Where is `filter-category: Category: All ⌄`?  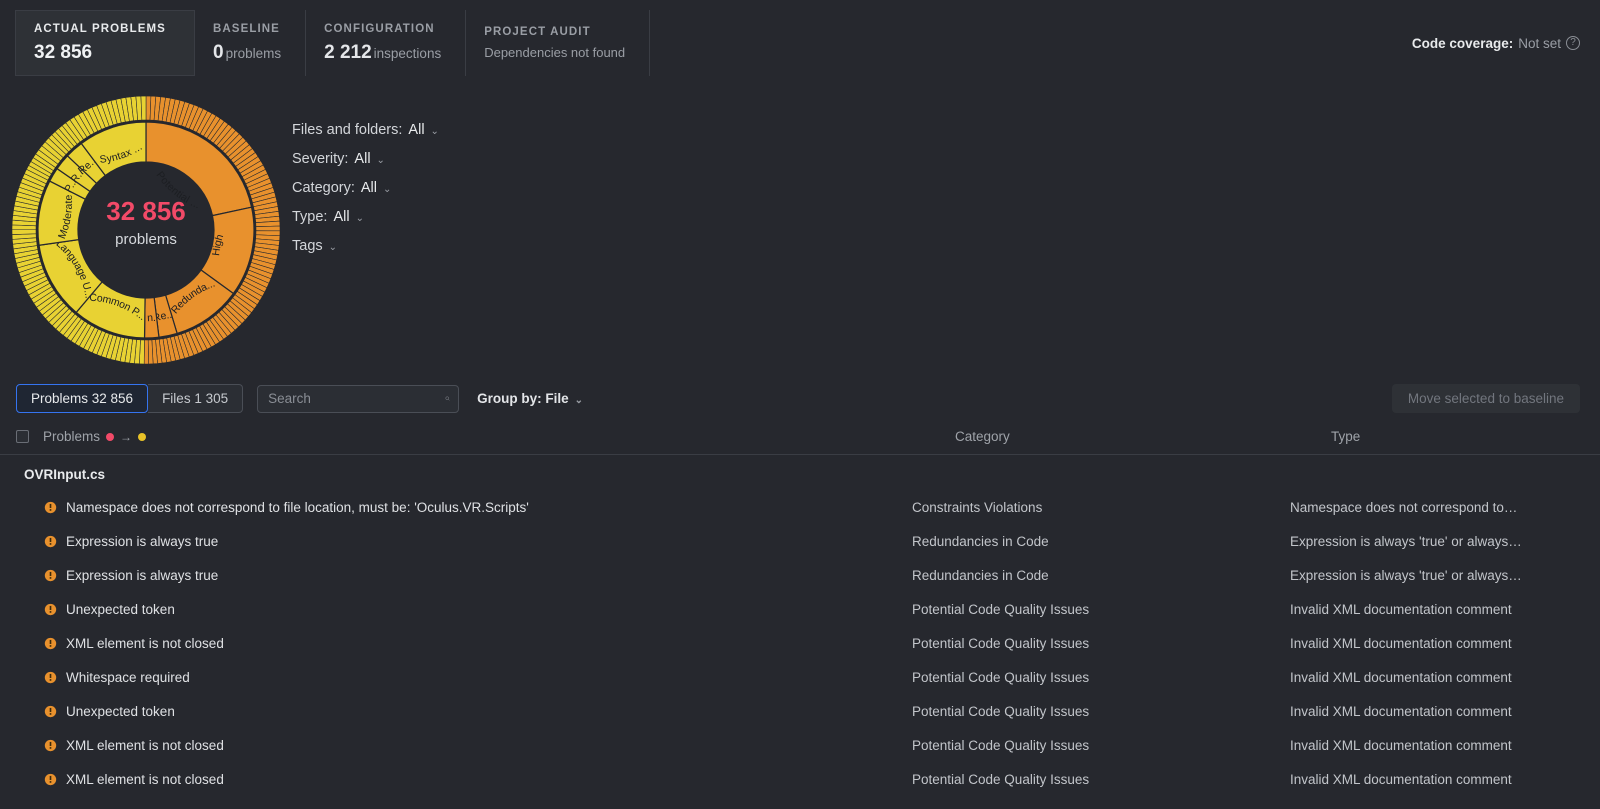
filter-category: Category: All ⌄ is located at coordinates (341, 188).